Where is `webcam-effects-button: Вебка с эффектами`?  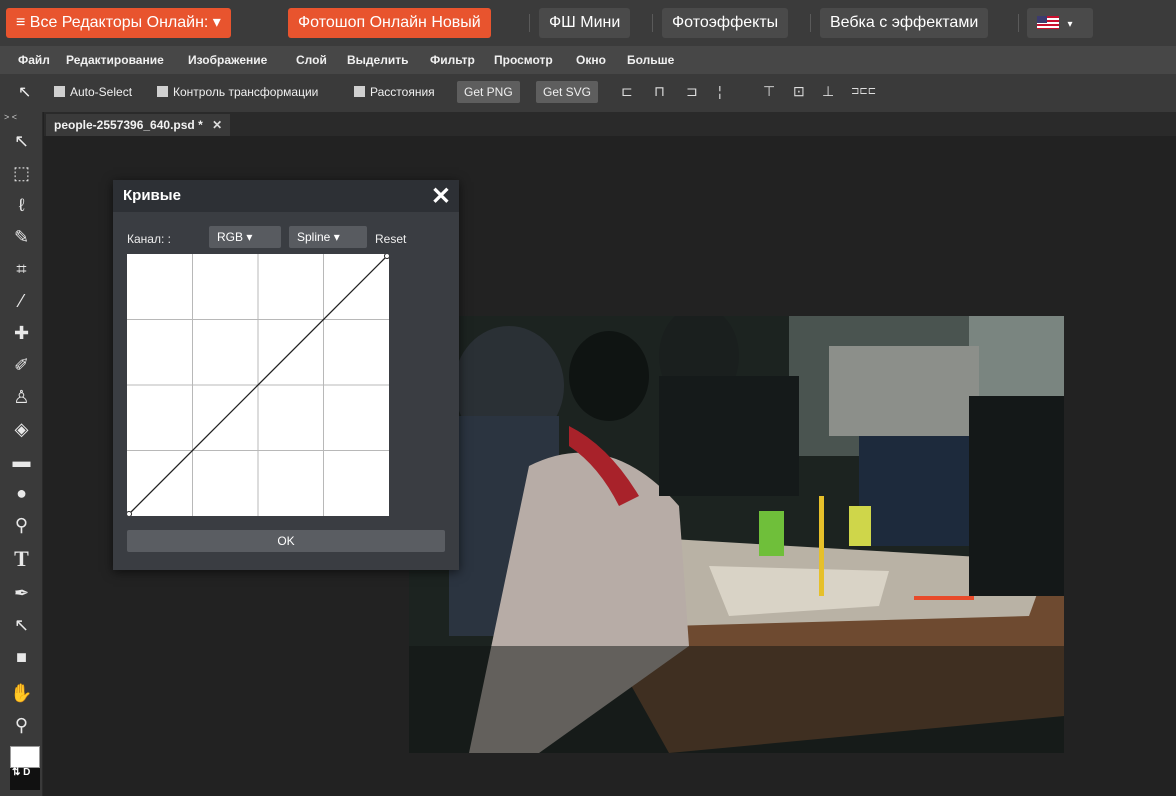 webcam-effects-button: Вебка с эффектами is located at coordinates (904, 23).